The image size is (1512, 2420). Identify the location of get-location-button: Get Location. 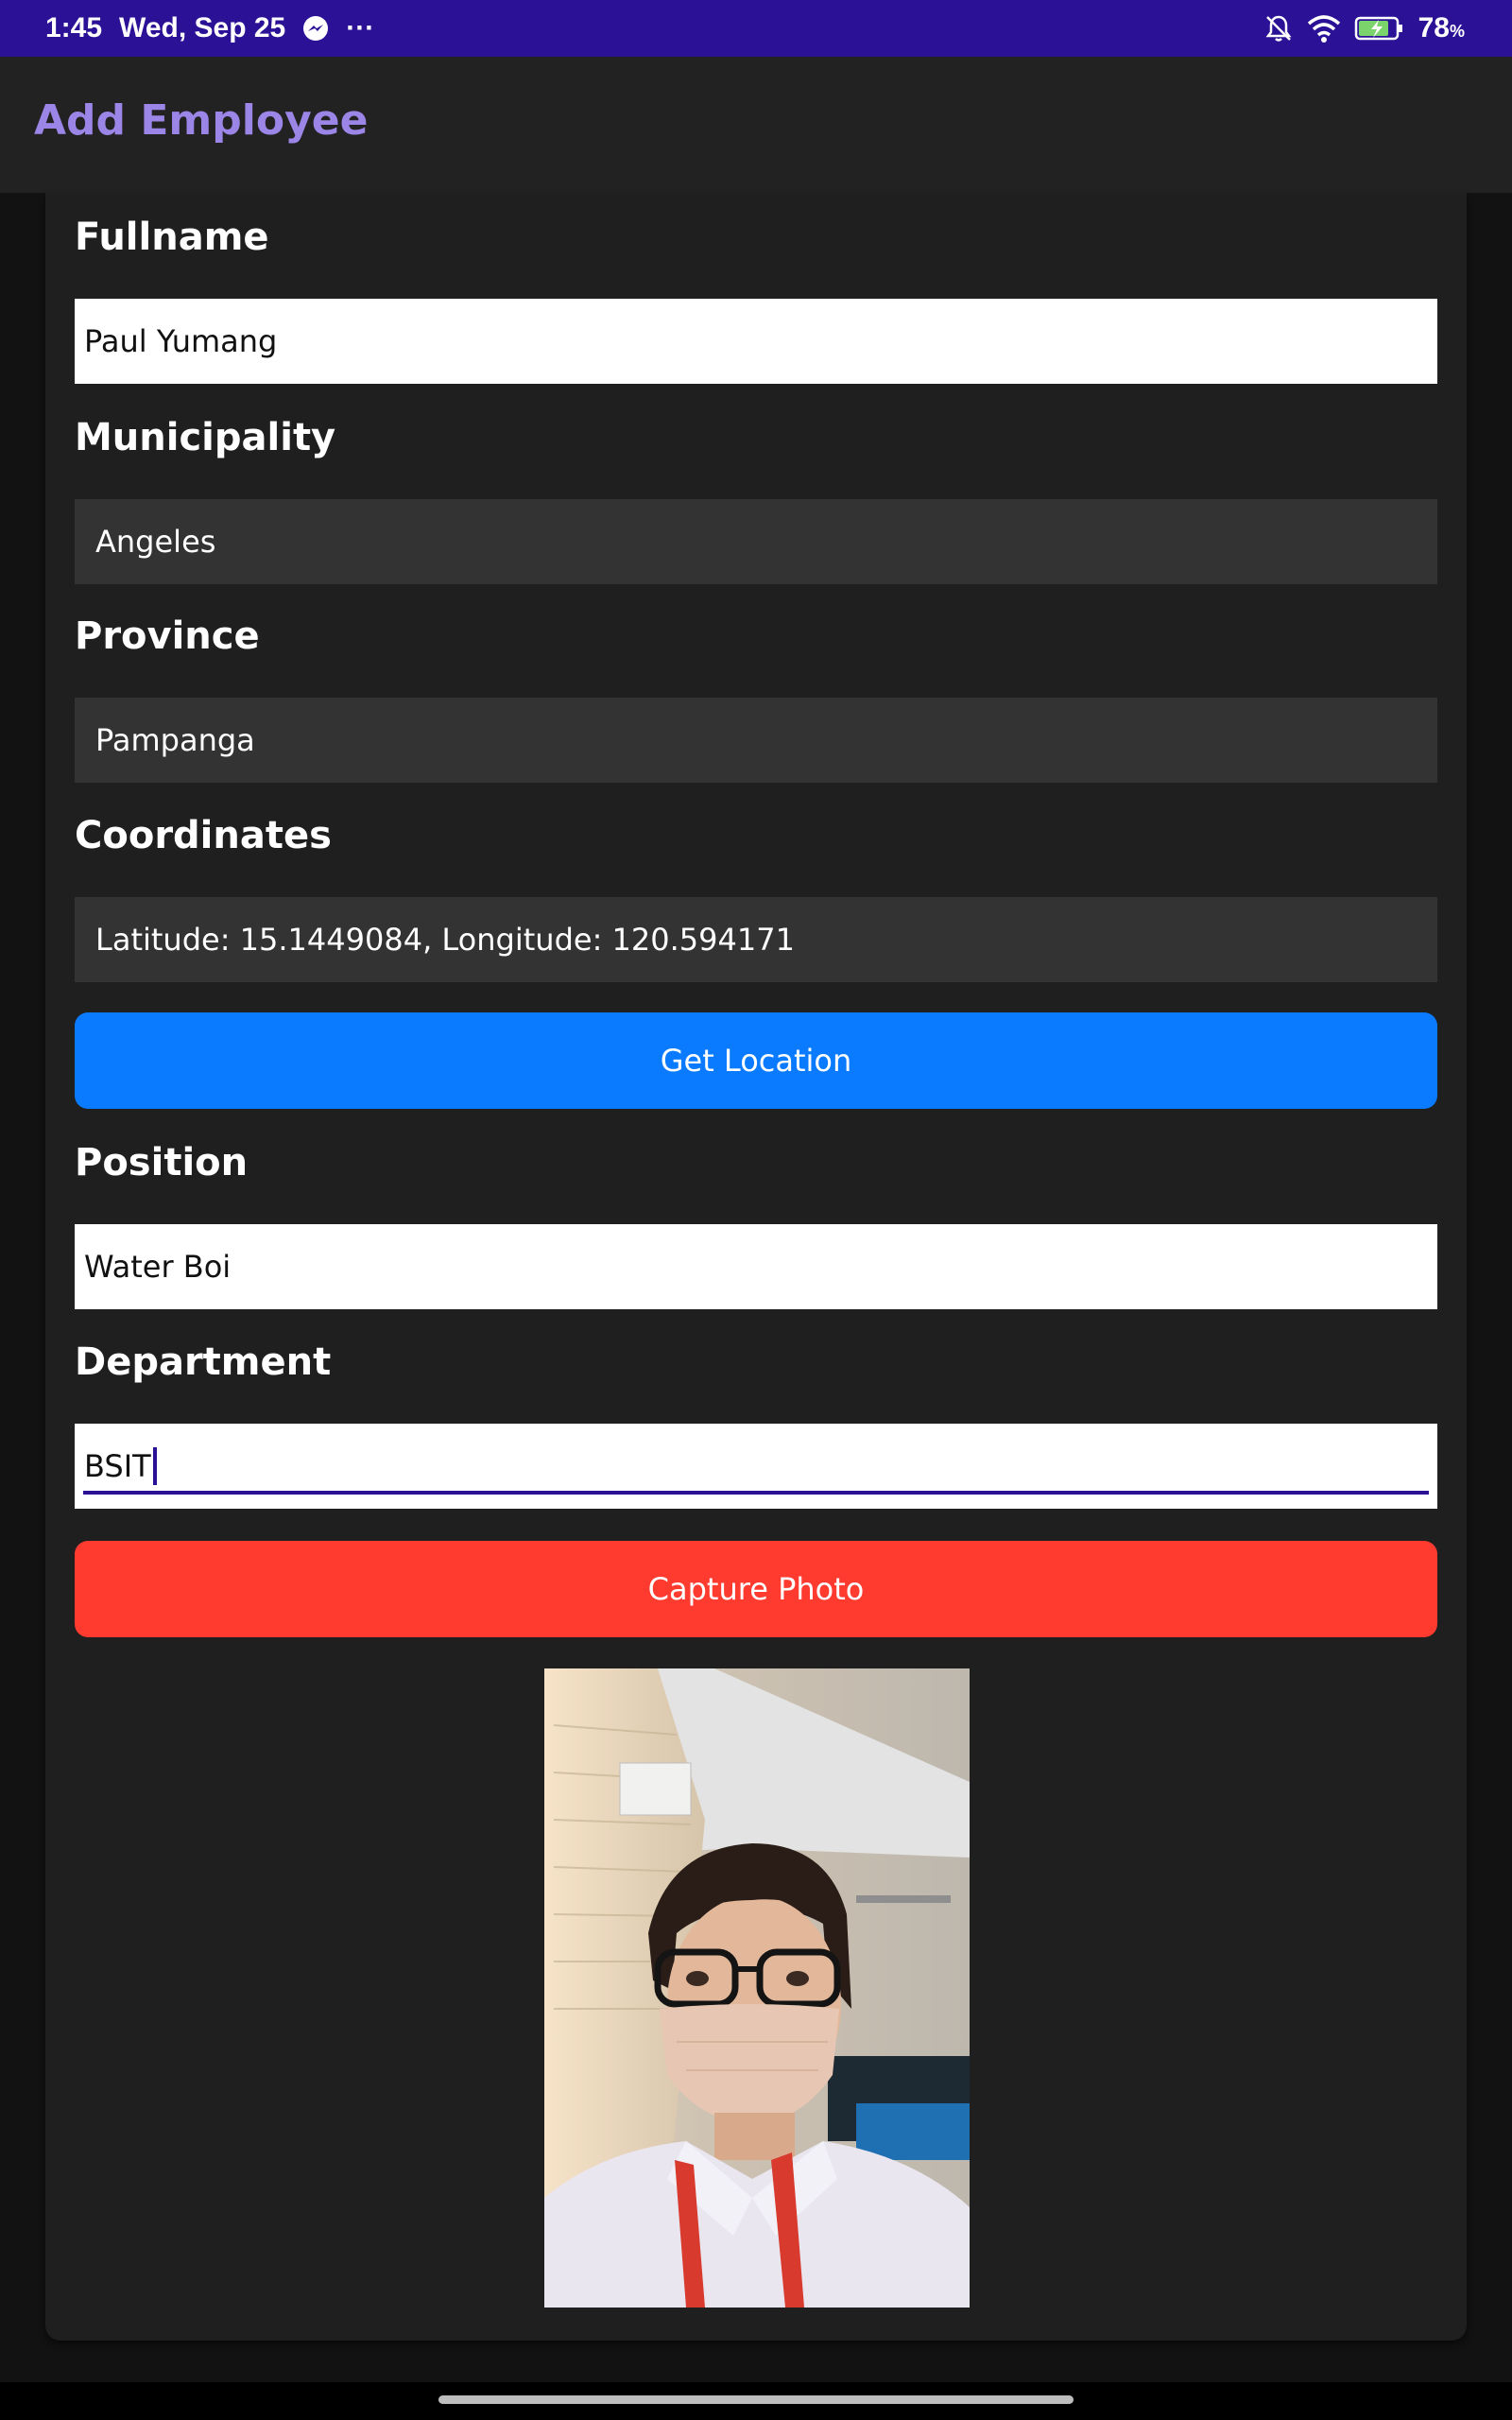
(756, 1060).